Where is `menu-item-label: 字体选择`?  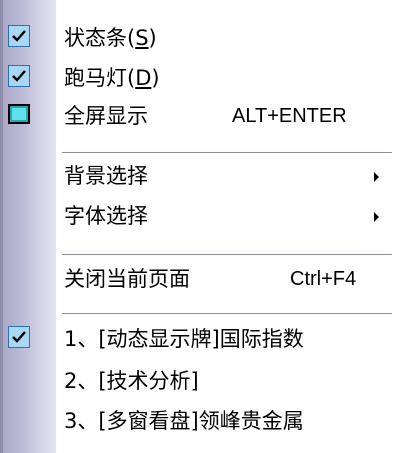 menu-item-label: 字体选择 is located at coordinates (106, 216).